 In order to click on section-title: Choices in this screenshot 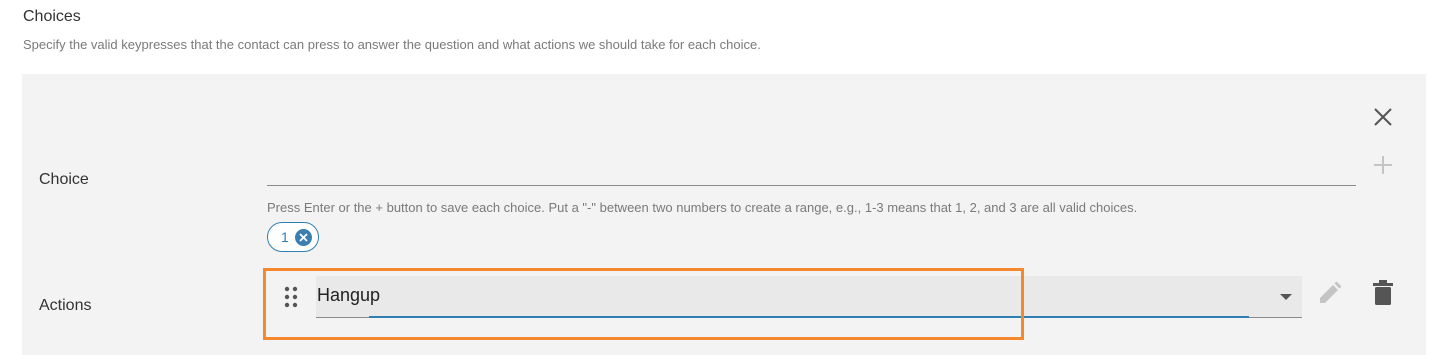, I will do `click(52, 16)`.